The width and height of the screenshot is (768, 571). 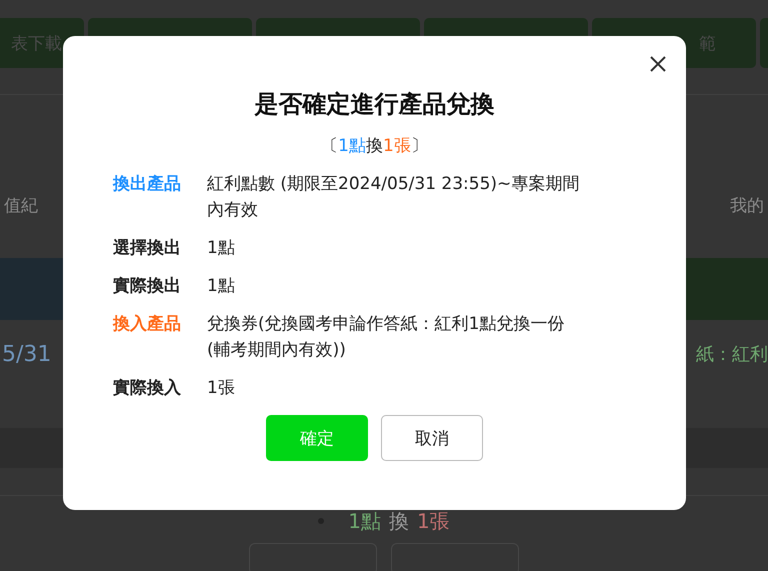 What do you see at coordinates (432, 438) in the screenshot?
I see `cancel-button: 取消` at bounding box center [432, 438].